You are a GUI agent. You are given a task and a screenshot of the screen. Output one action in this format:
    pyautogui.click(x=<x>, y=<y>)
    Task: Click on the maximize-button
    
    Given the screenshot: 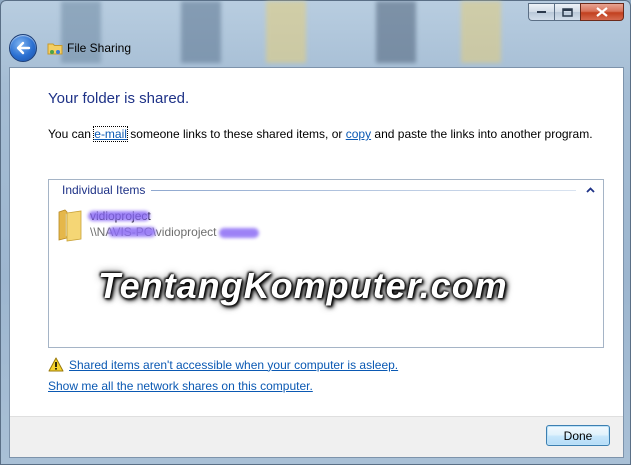 What is the action you would take?
    pyautogui.click(x=567, y=12)
    